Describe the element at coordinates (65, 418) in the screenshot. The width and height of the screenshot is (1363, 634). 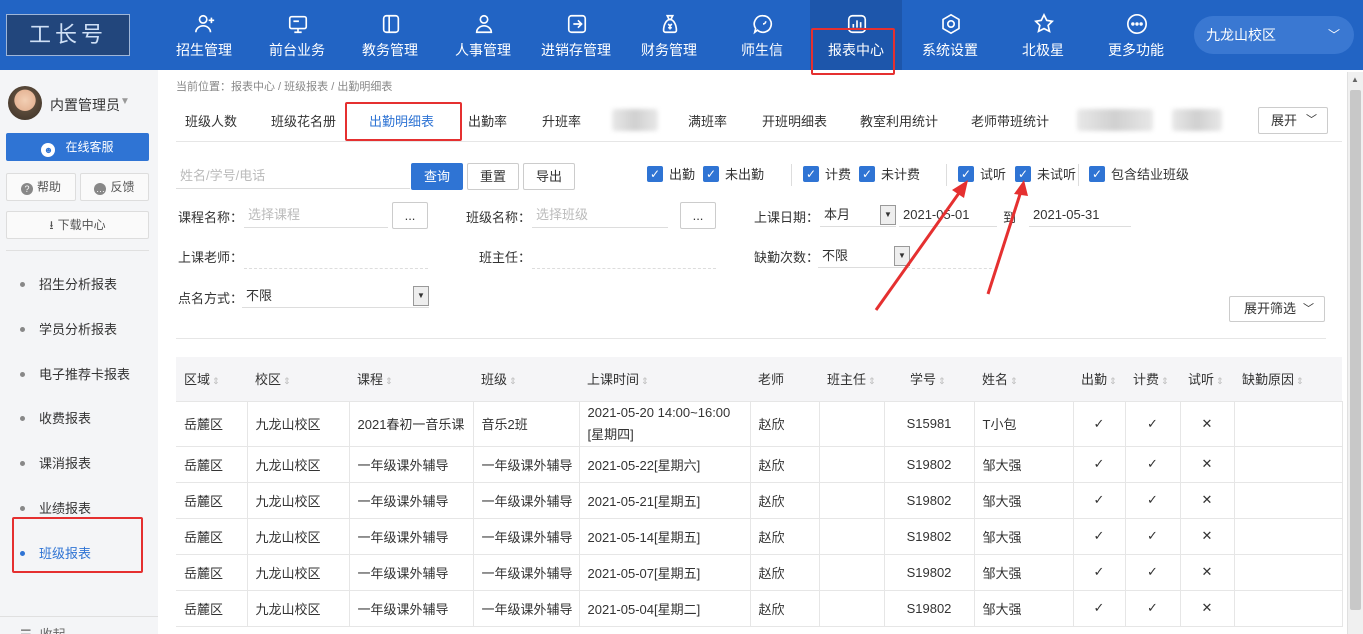
I see `sidebar-item-label: 收费报表` at that location.